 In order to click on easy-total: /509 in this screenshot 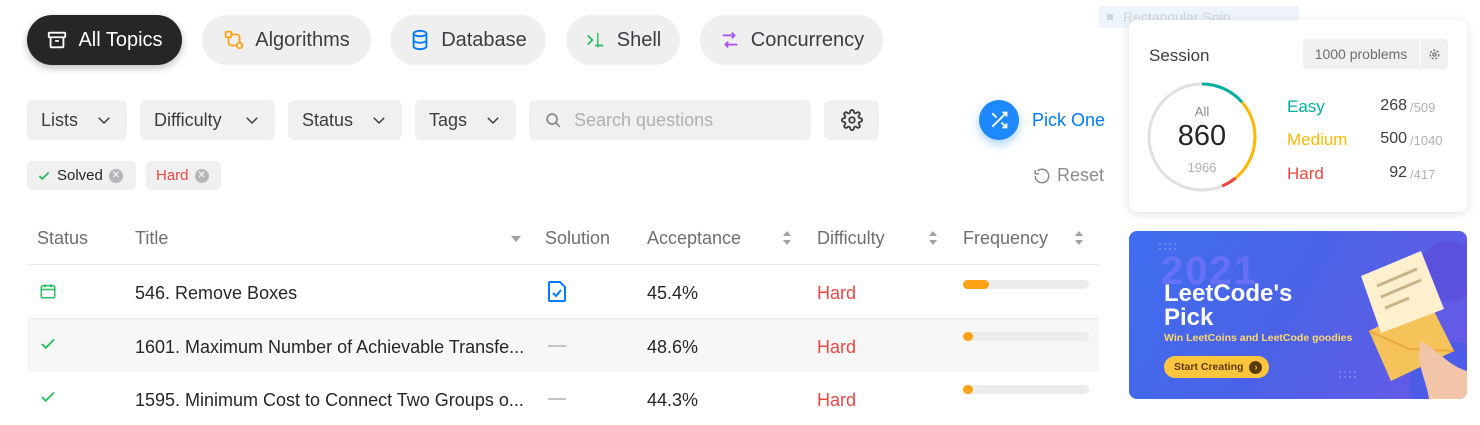, I will do `click(1423, 107)`.